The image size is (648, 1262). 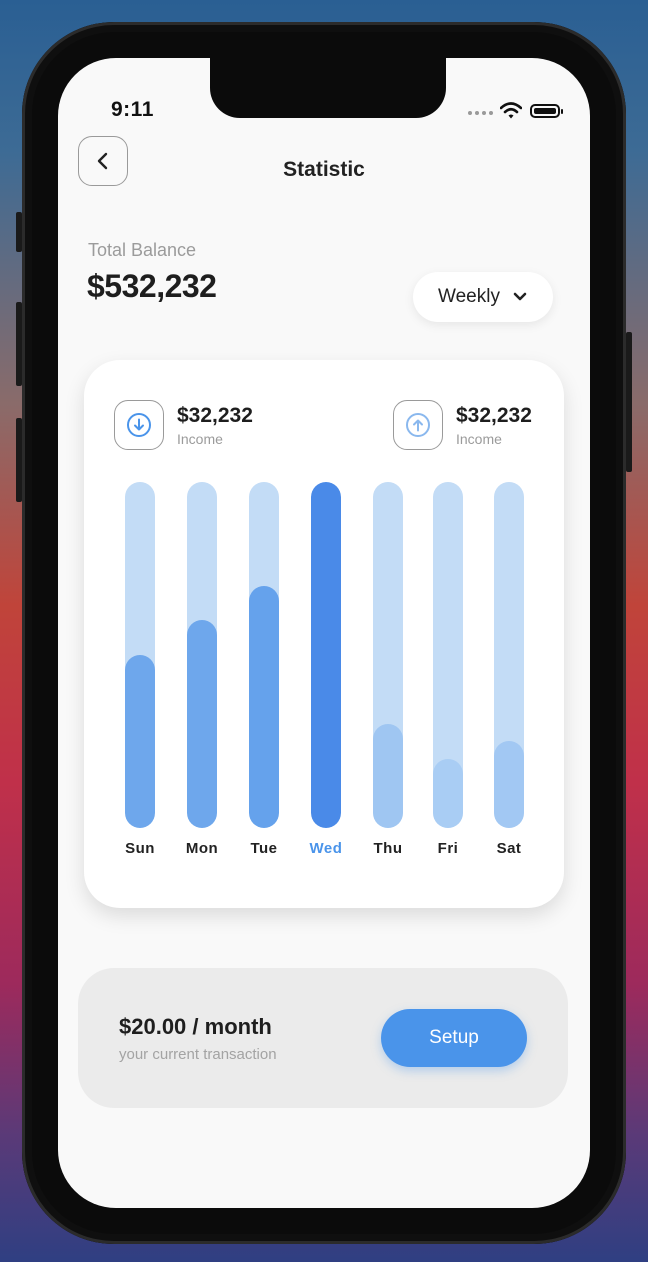 What do you see at coordinates (328, 88) in the screenshot?
I see `notch` at bounding box center [328, 88].